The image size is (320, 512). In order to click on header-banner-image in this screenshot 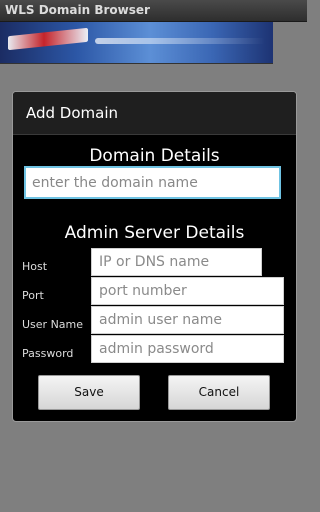, I will do `click(136, 43)`.